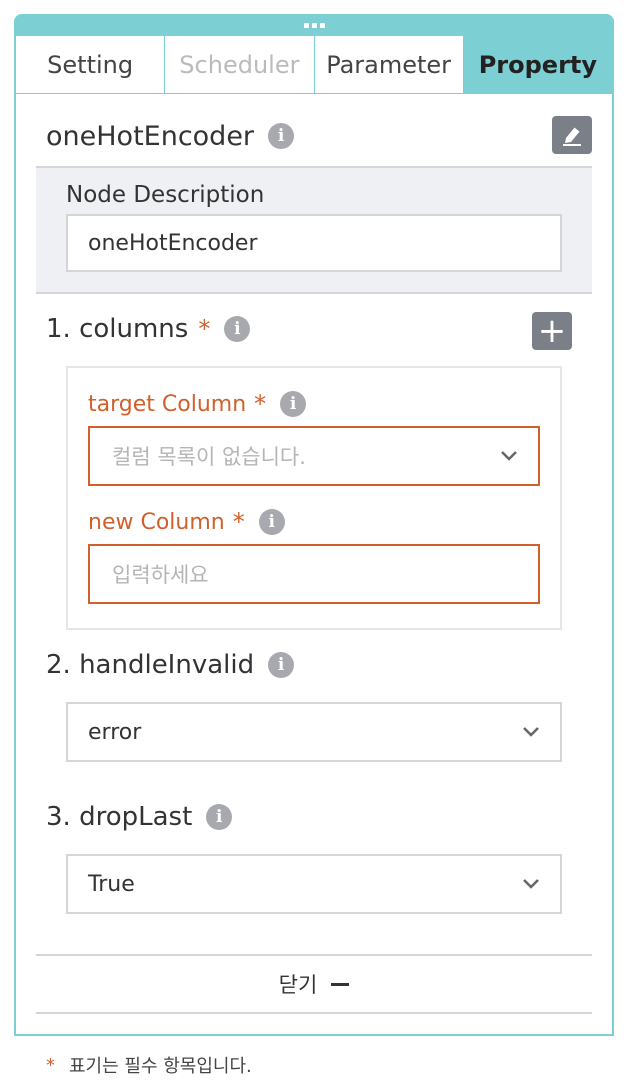 This screenshot has width=628, height=1086. I want to click on node-description-section: Node Description oneHotEncoder, so click(314, 230).